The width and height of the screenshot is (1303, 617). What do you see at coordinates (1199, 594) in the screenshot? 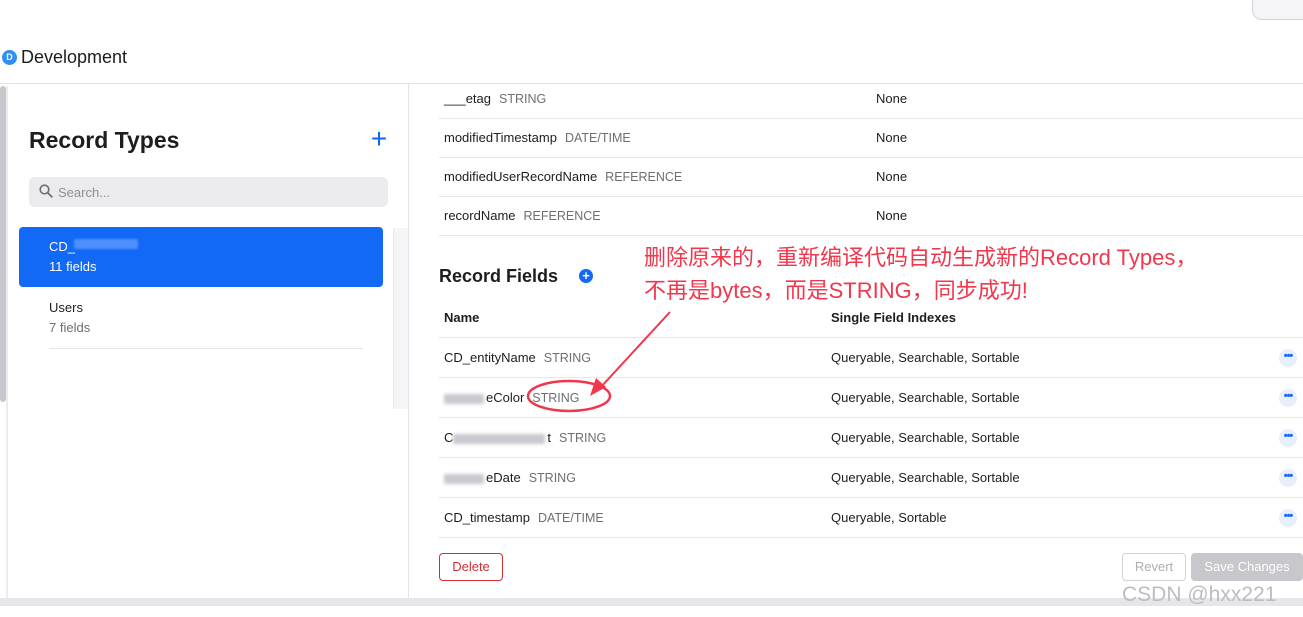
I see `watermark: CSDN @hxx221` at bounding box center [1199, 594].